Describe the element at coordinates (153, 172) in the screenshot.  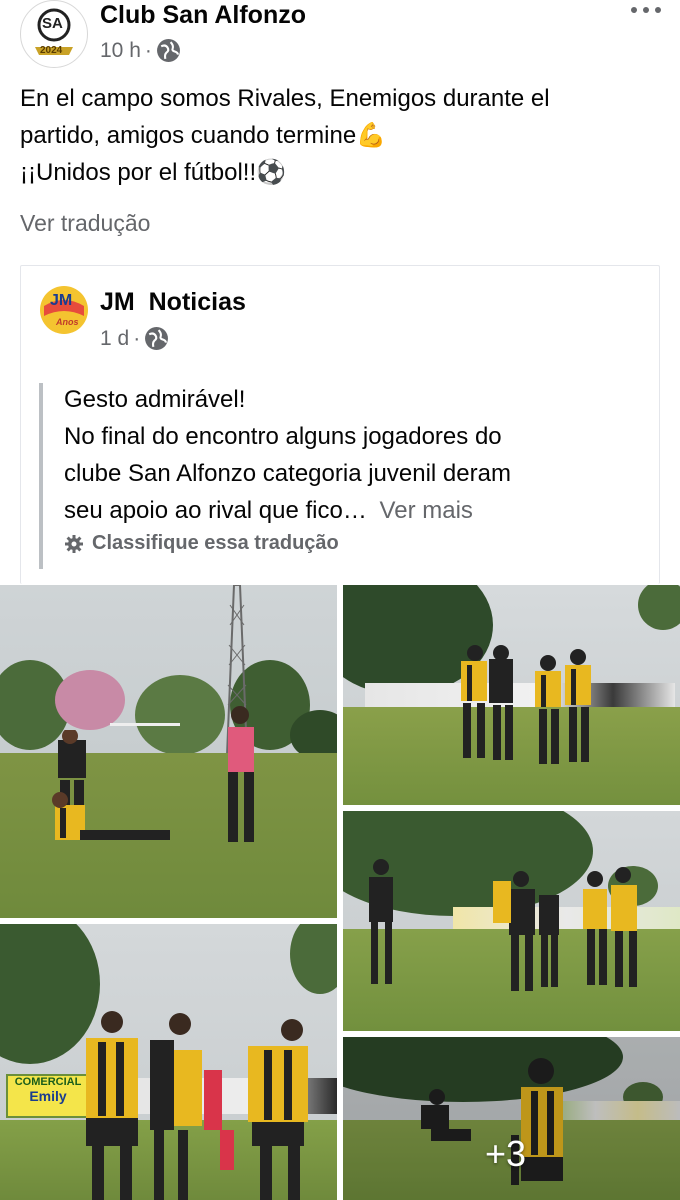
I see `post-text-line: ¡¡Unidos por el fútbol!!⚽` at that location.